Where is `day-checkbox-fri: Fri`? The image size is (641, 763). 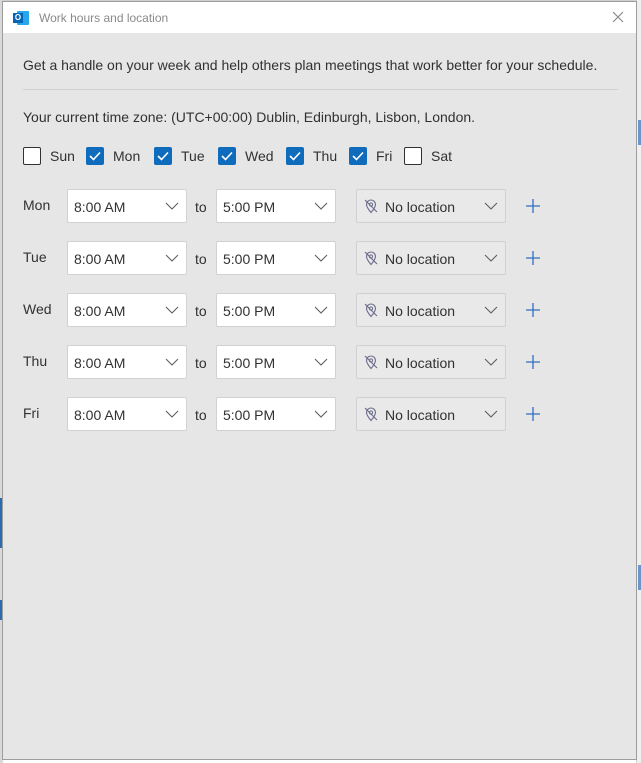
day-checkbox-fri: Fri is located at coordinates (370, 156).